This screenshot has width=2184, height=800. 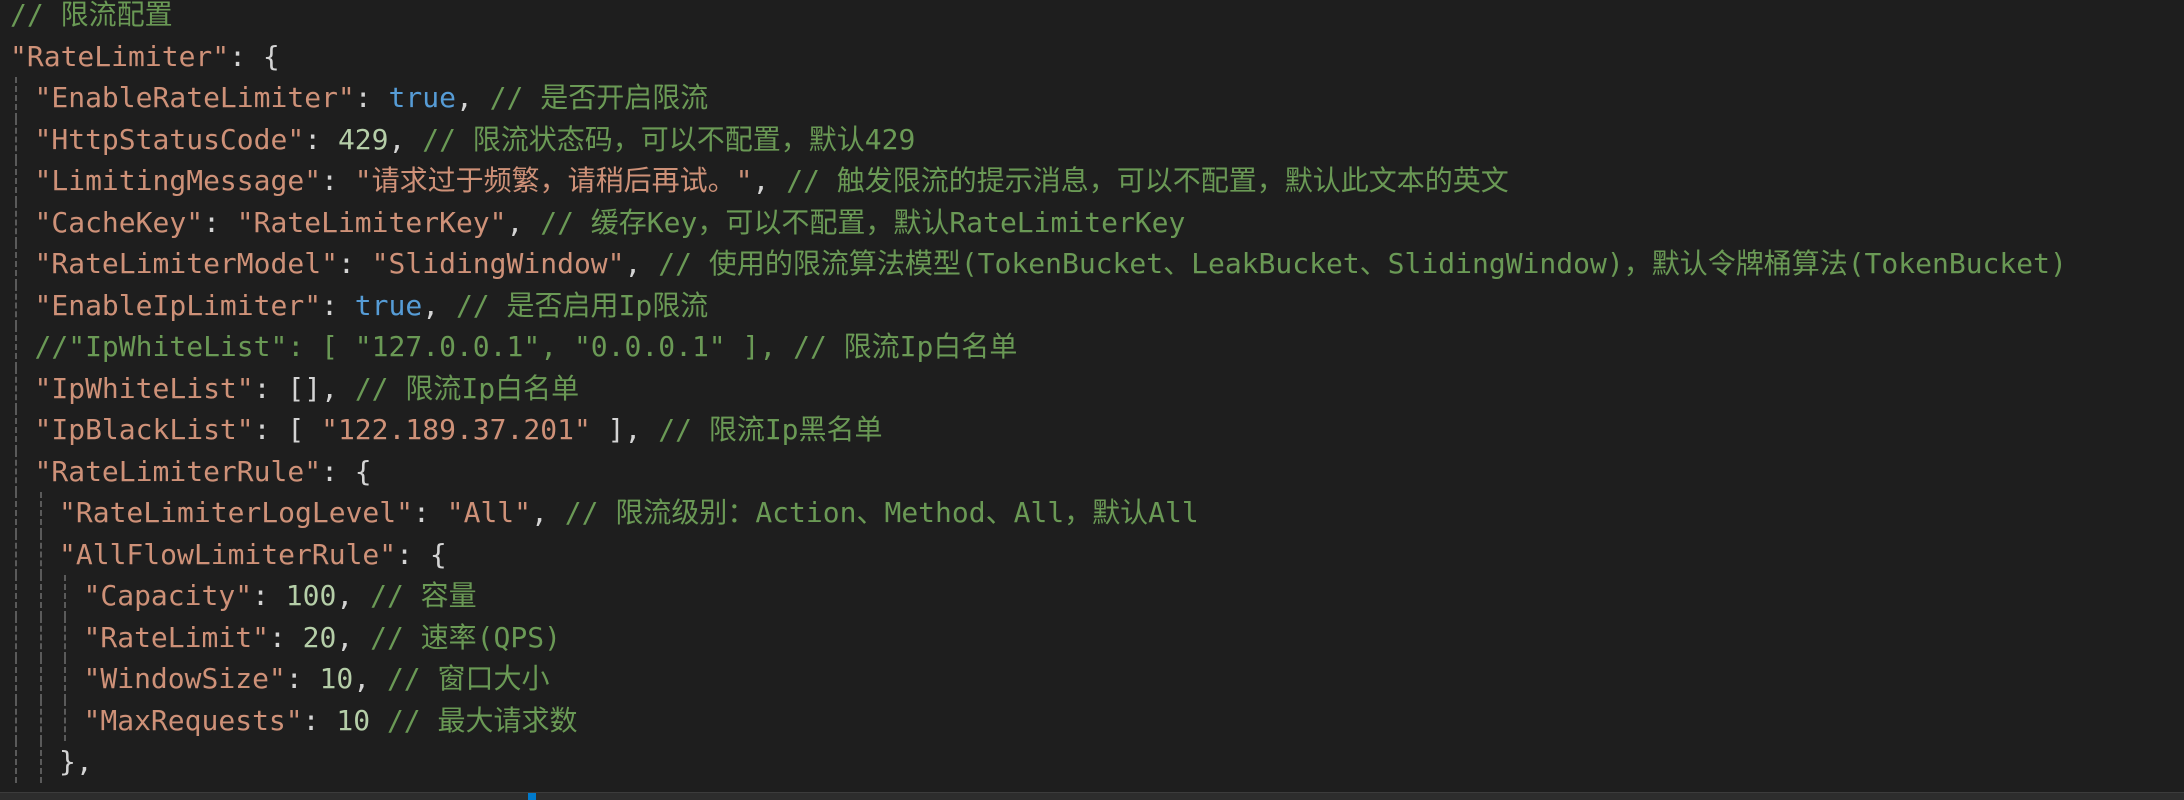 What do you see at coordinates (1092, 762) in the screenshot?
I see `code-line: },` at bounding box center [1092, 762].